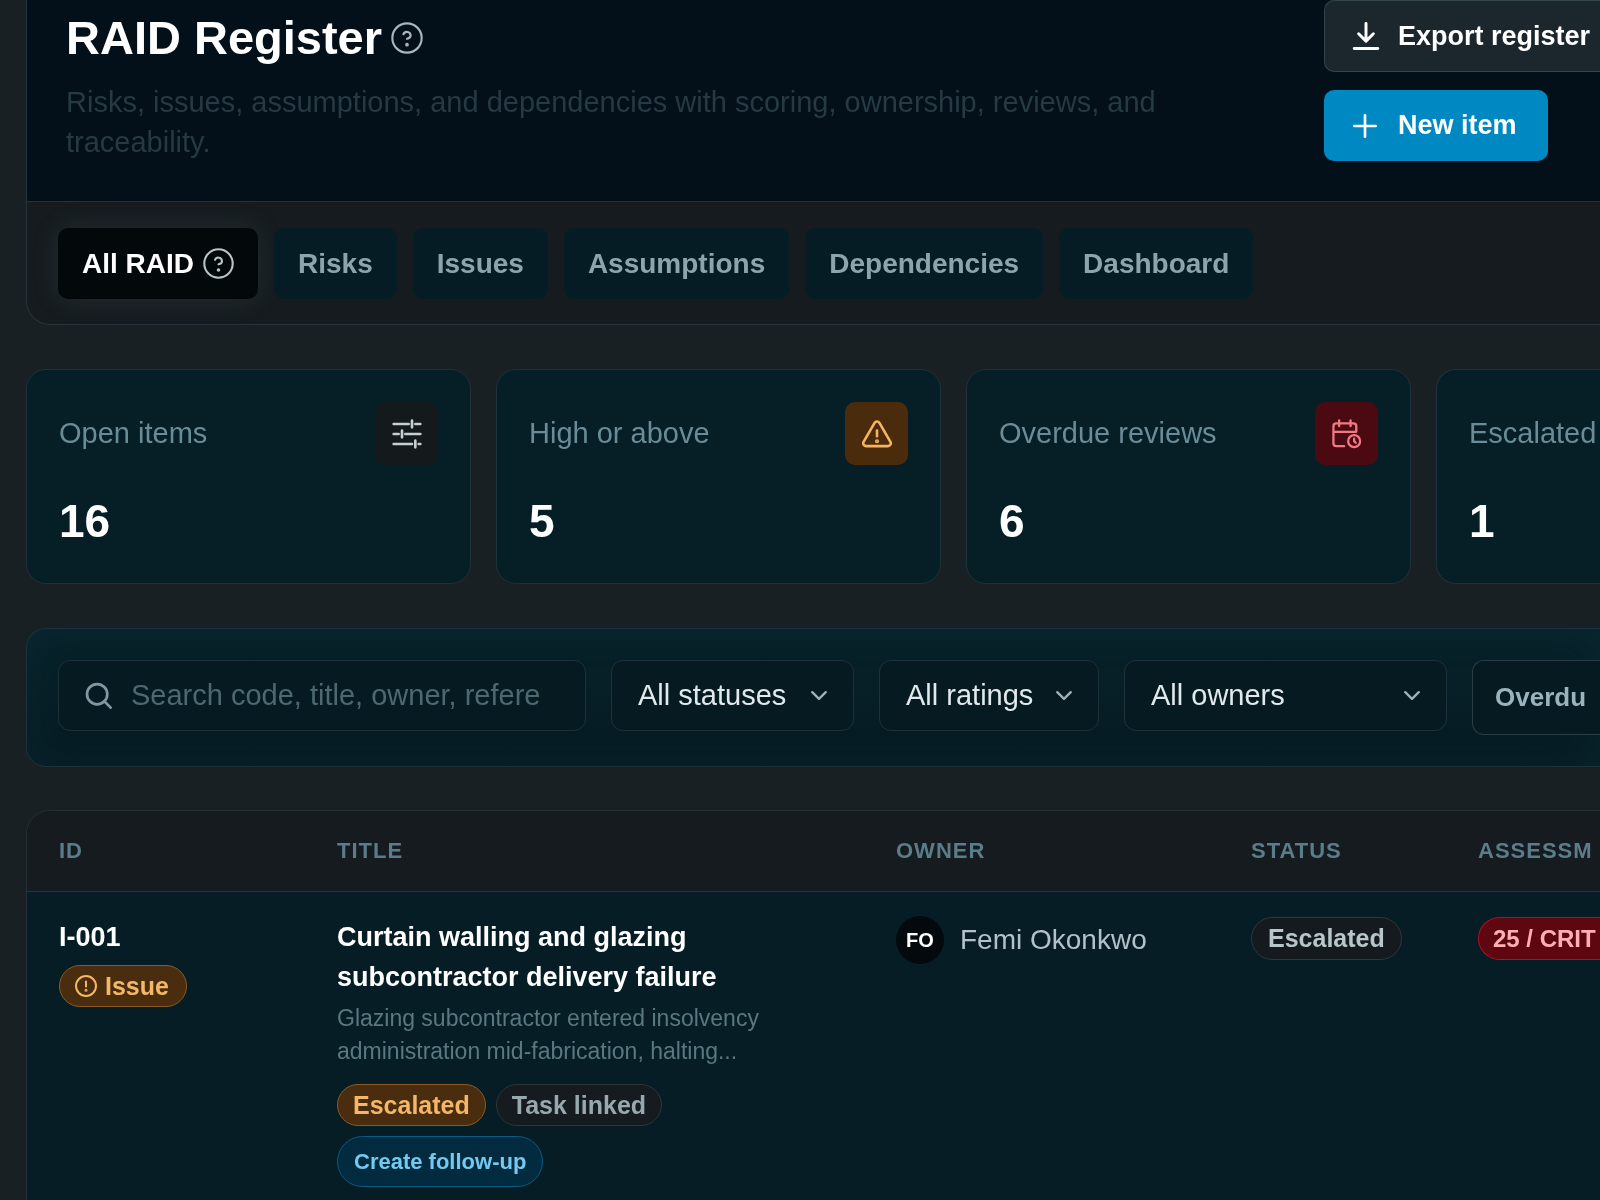 This screenshot has width=1600, height=1200. What do you see at coordinates (542, 521) in the screenshot?
I see `stat-value: 5` at bounding box center [542, 521].